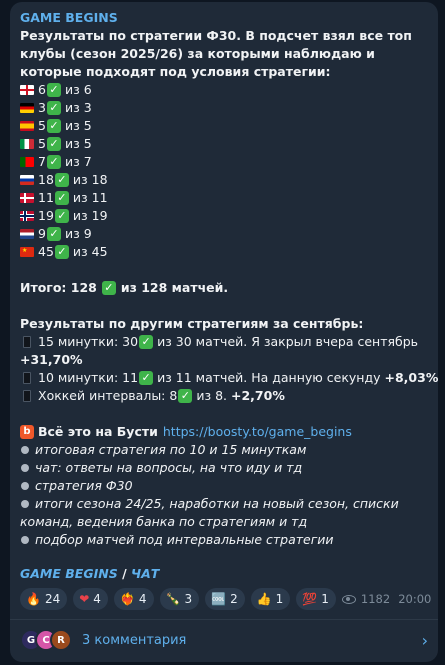  I want to click on strategy-row-suffix: из 11 матчей. На данную секунду, so click(269, 377).